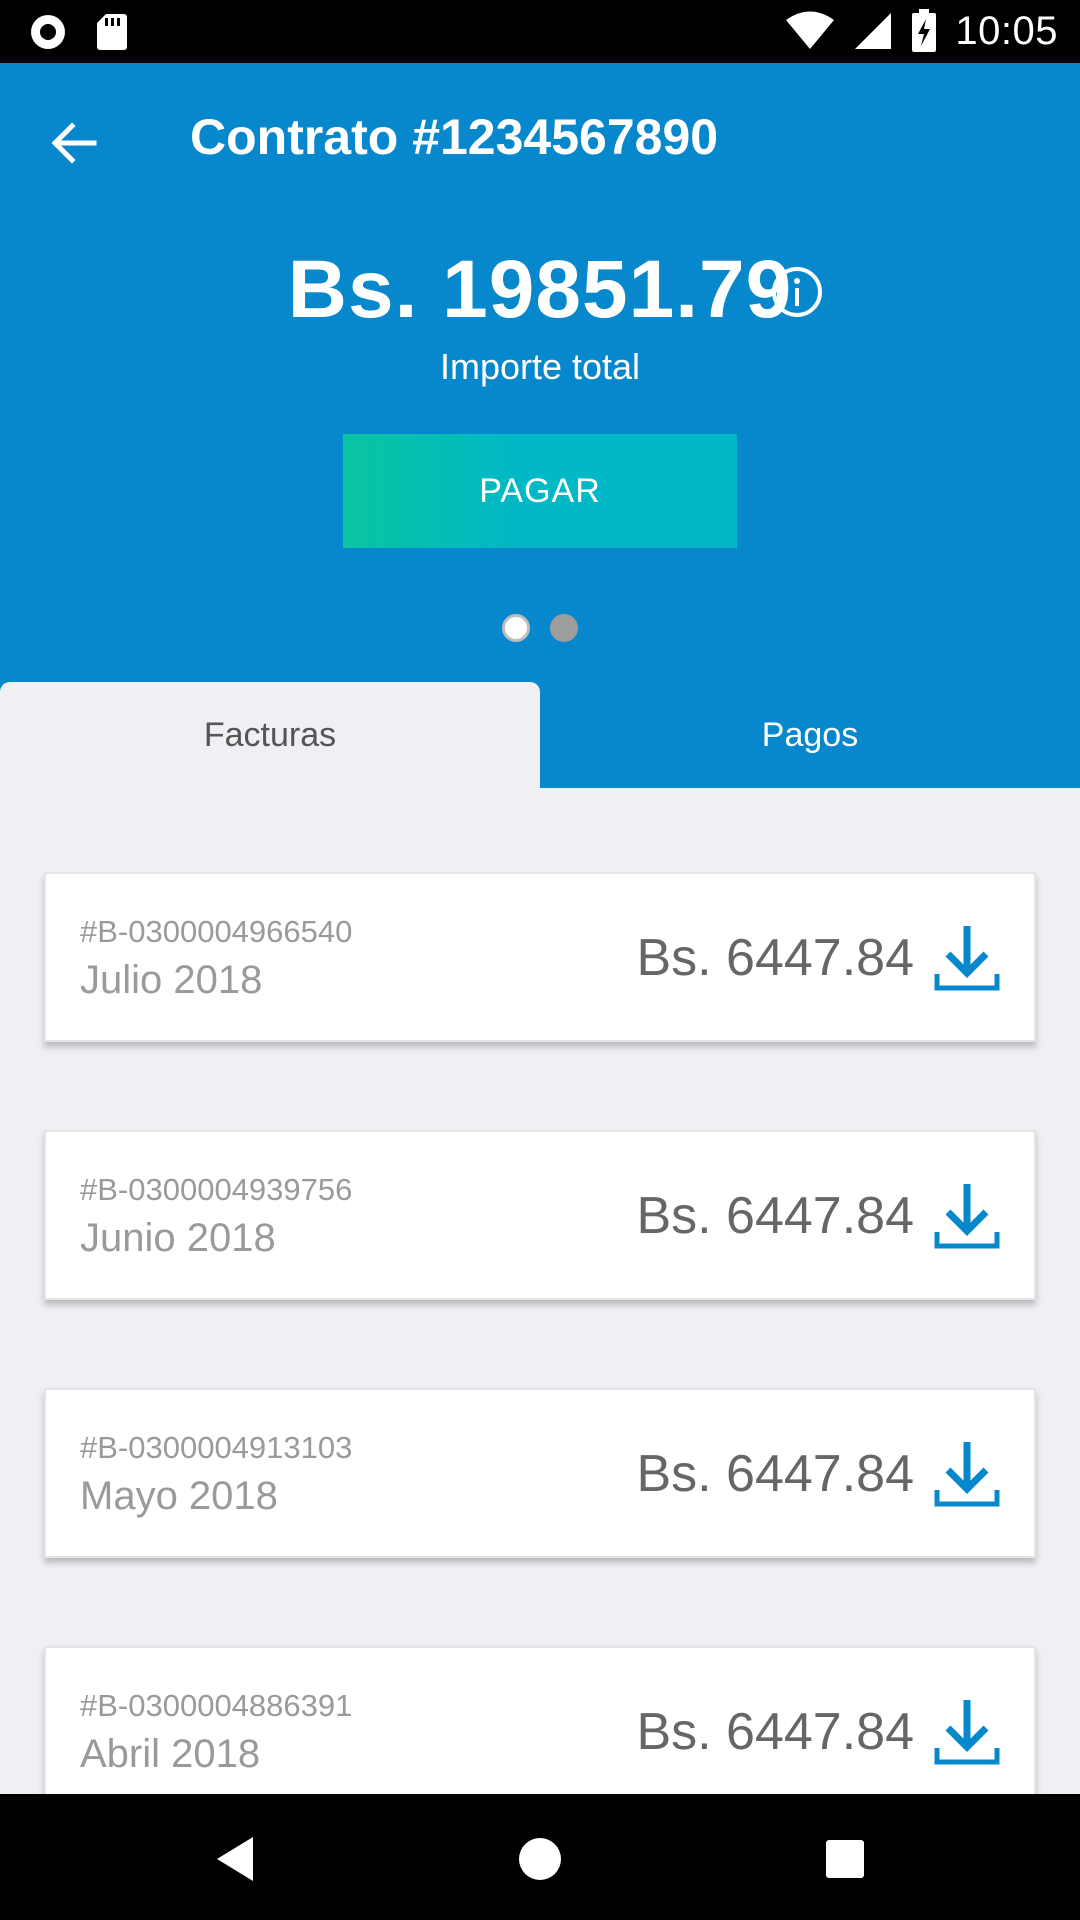 This screenshot has height=1920, width=1080. I want to click on nav-recents-button, so click(845, 1859).